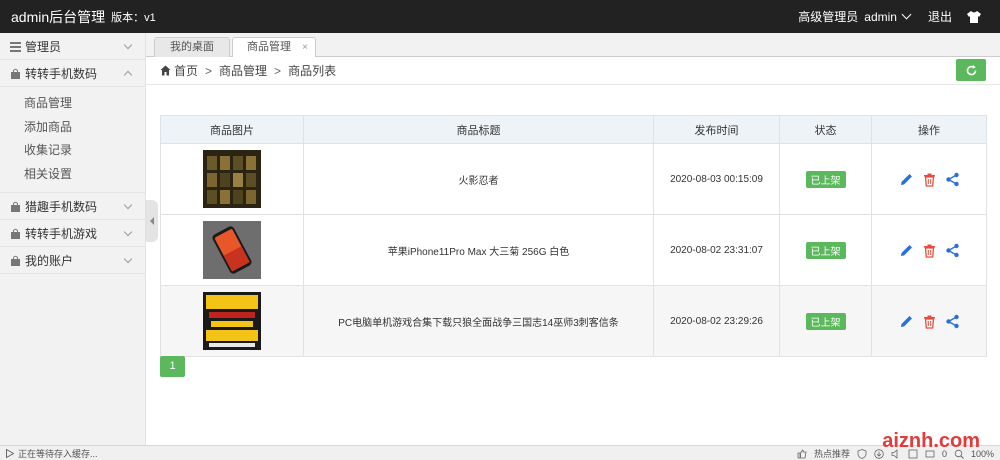  I want to click on sidebar-item-label: 我的账户, so click(49, 260).